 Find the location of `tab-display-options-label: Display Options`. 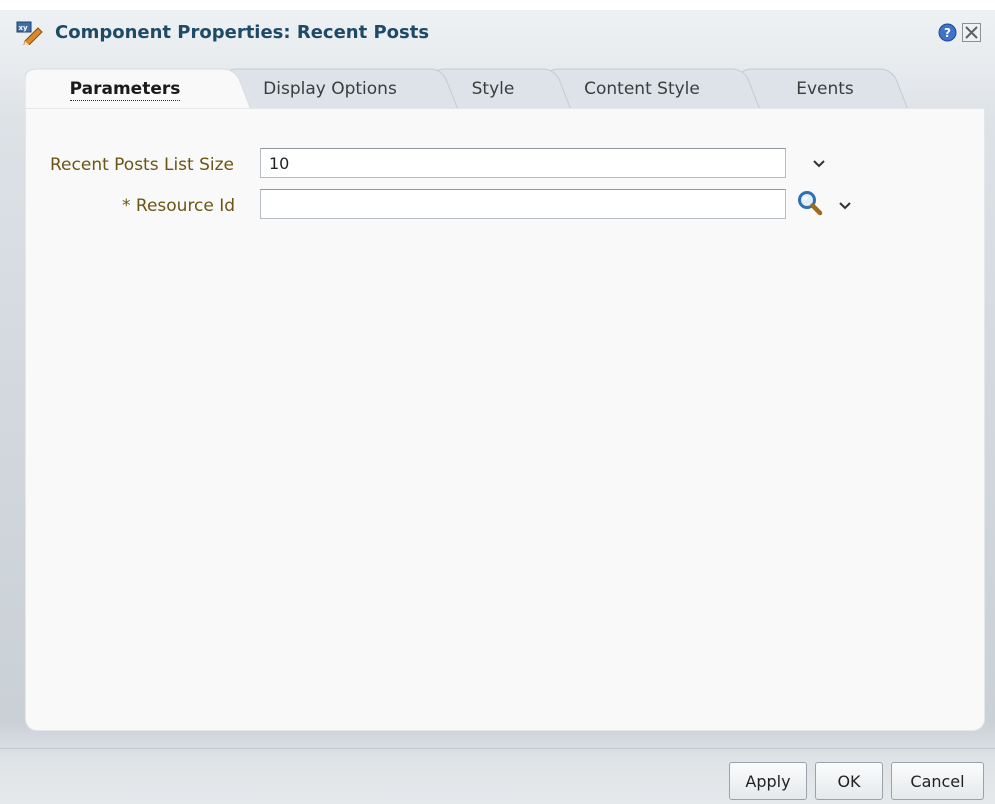

tab-display-options-label: Display Options is located at coordinates (330, 89).